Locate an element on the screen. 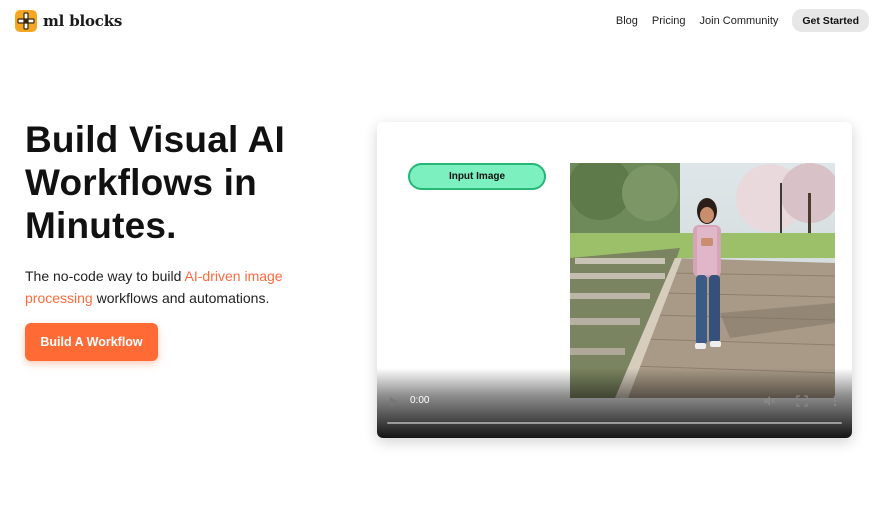 This screenshot has width=877, height=528. nav-link-pricing: Pricing is located at coordinates (669, 21).